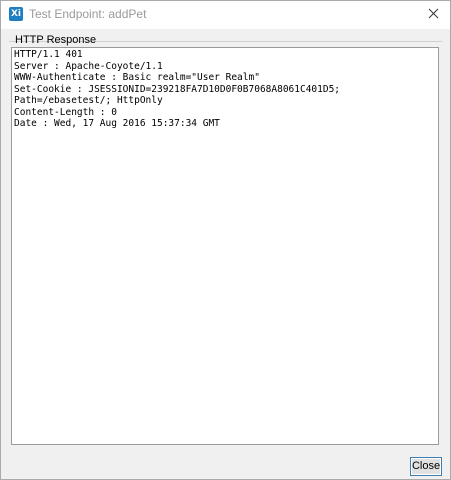 The height and width of the screenshot is (480, 451). I want to click on title-bar: Xi Test Endpoint: addPet, so click(225, 15).